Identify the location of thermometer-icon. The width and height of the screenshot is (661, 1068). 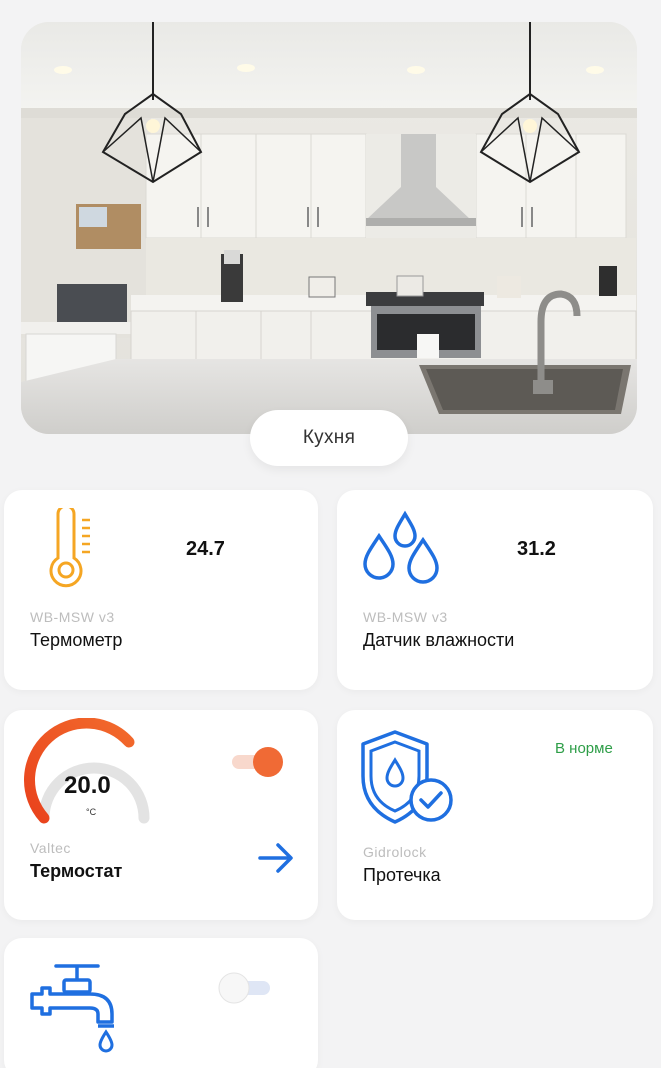
(69, 548).